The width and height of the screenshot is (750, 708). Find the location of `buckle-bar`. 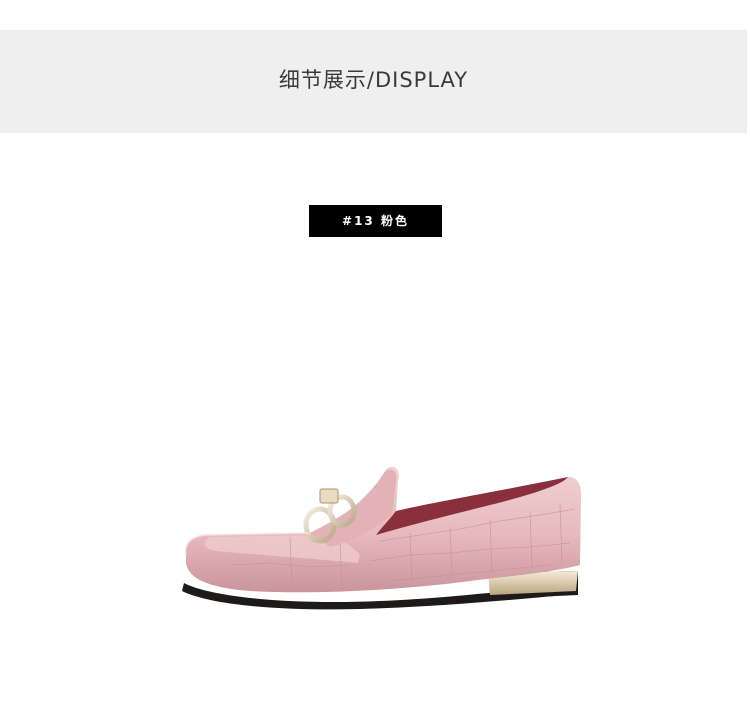

buckle-bar is located at coordinates (329, 496).